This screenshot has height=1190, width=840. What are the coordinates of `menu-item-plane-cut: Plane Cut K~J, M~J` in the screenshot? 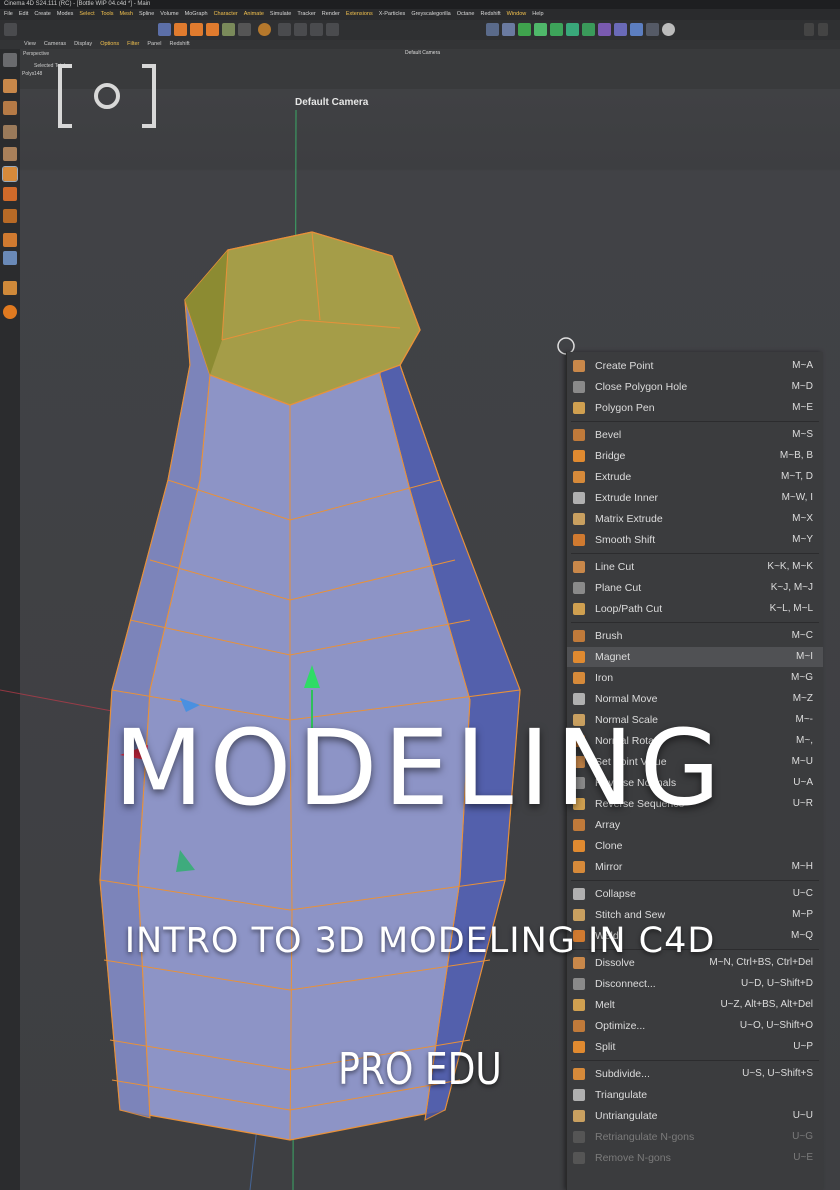 It's located at (695, 588).